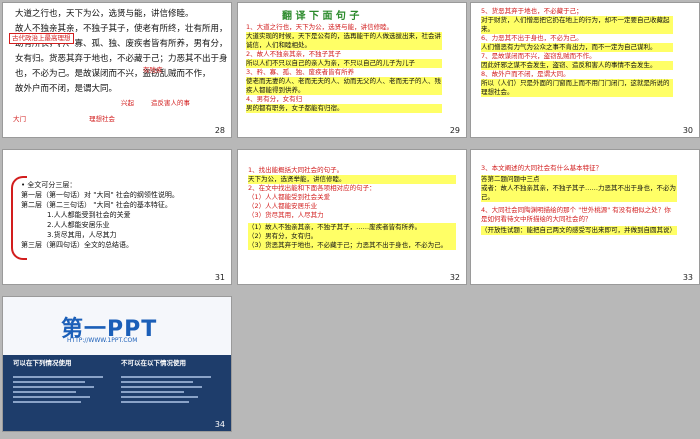 The image size is (700, 439). Describe the element at coordinates (312, 188) in the screenshot. I see `question: 2、在文中找出能和下面各项相对应的句子：` at that location.